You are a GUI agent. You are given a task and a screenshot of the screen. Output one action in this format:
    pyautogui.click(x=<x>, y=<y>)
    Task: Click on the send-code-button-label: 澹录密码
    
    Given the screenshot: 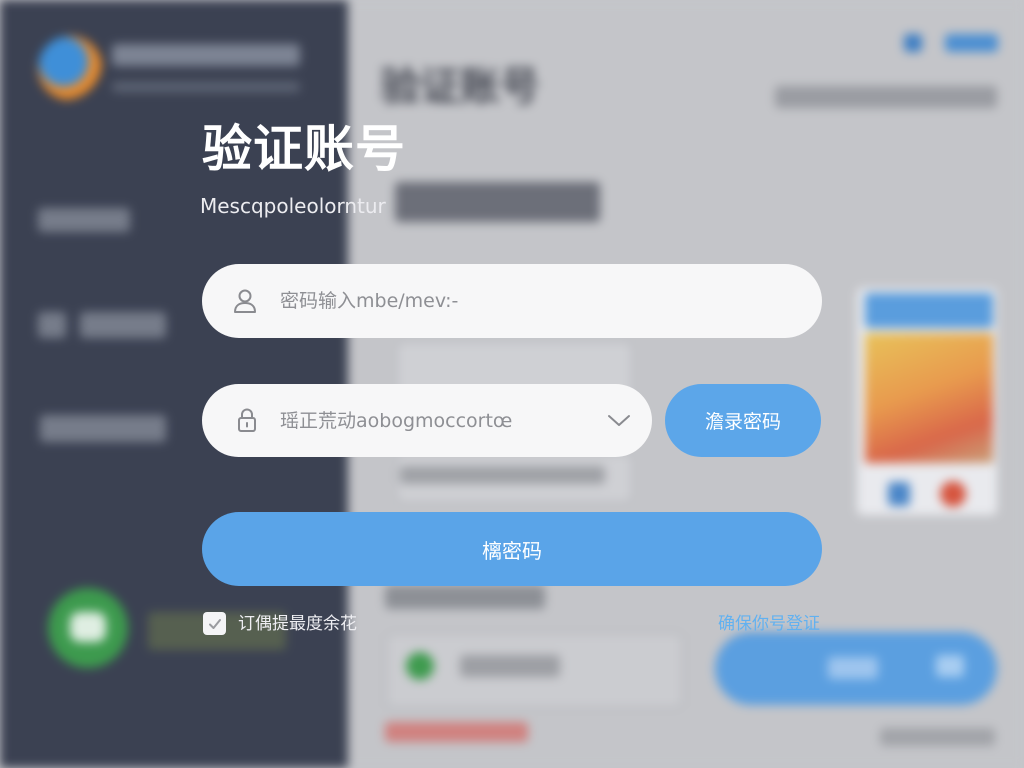 What is the action you would take?
    pyautogui.click(x=742, y=422)
    